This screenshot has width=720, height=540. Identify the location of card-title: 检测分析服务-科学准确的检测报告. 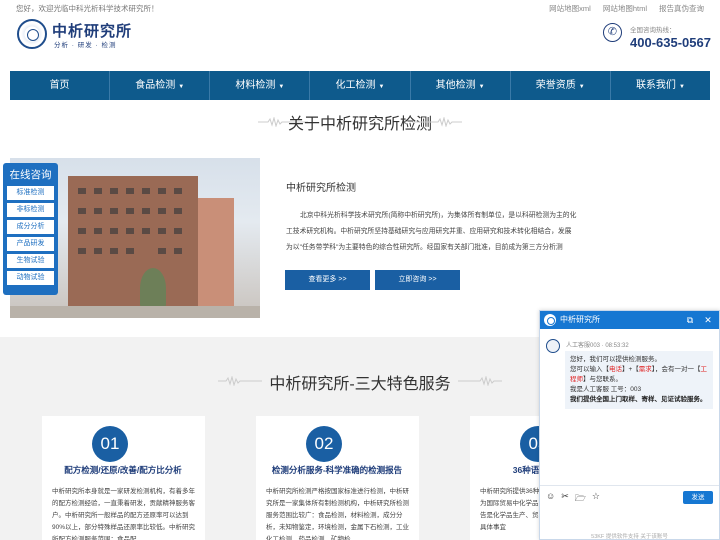
(337, 470).